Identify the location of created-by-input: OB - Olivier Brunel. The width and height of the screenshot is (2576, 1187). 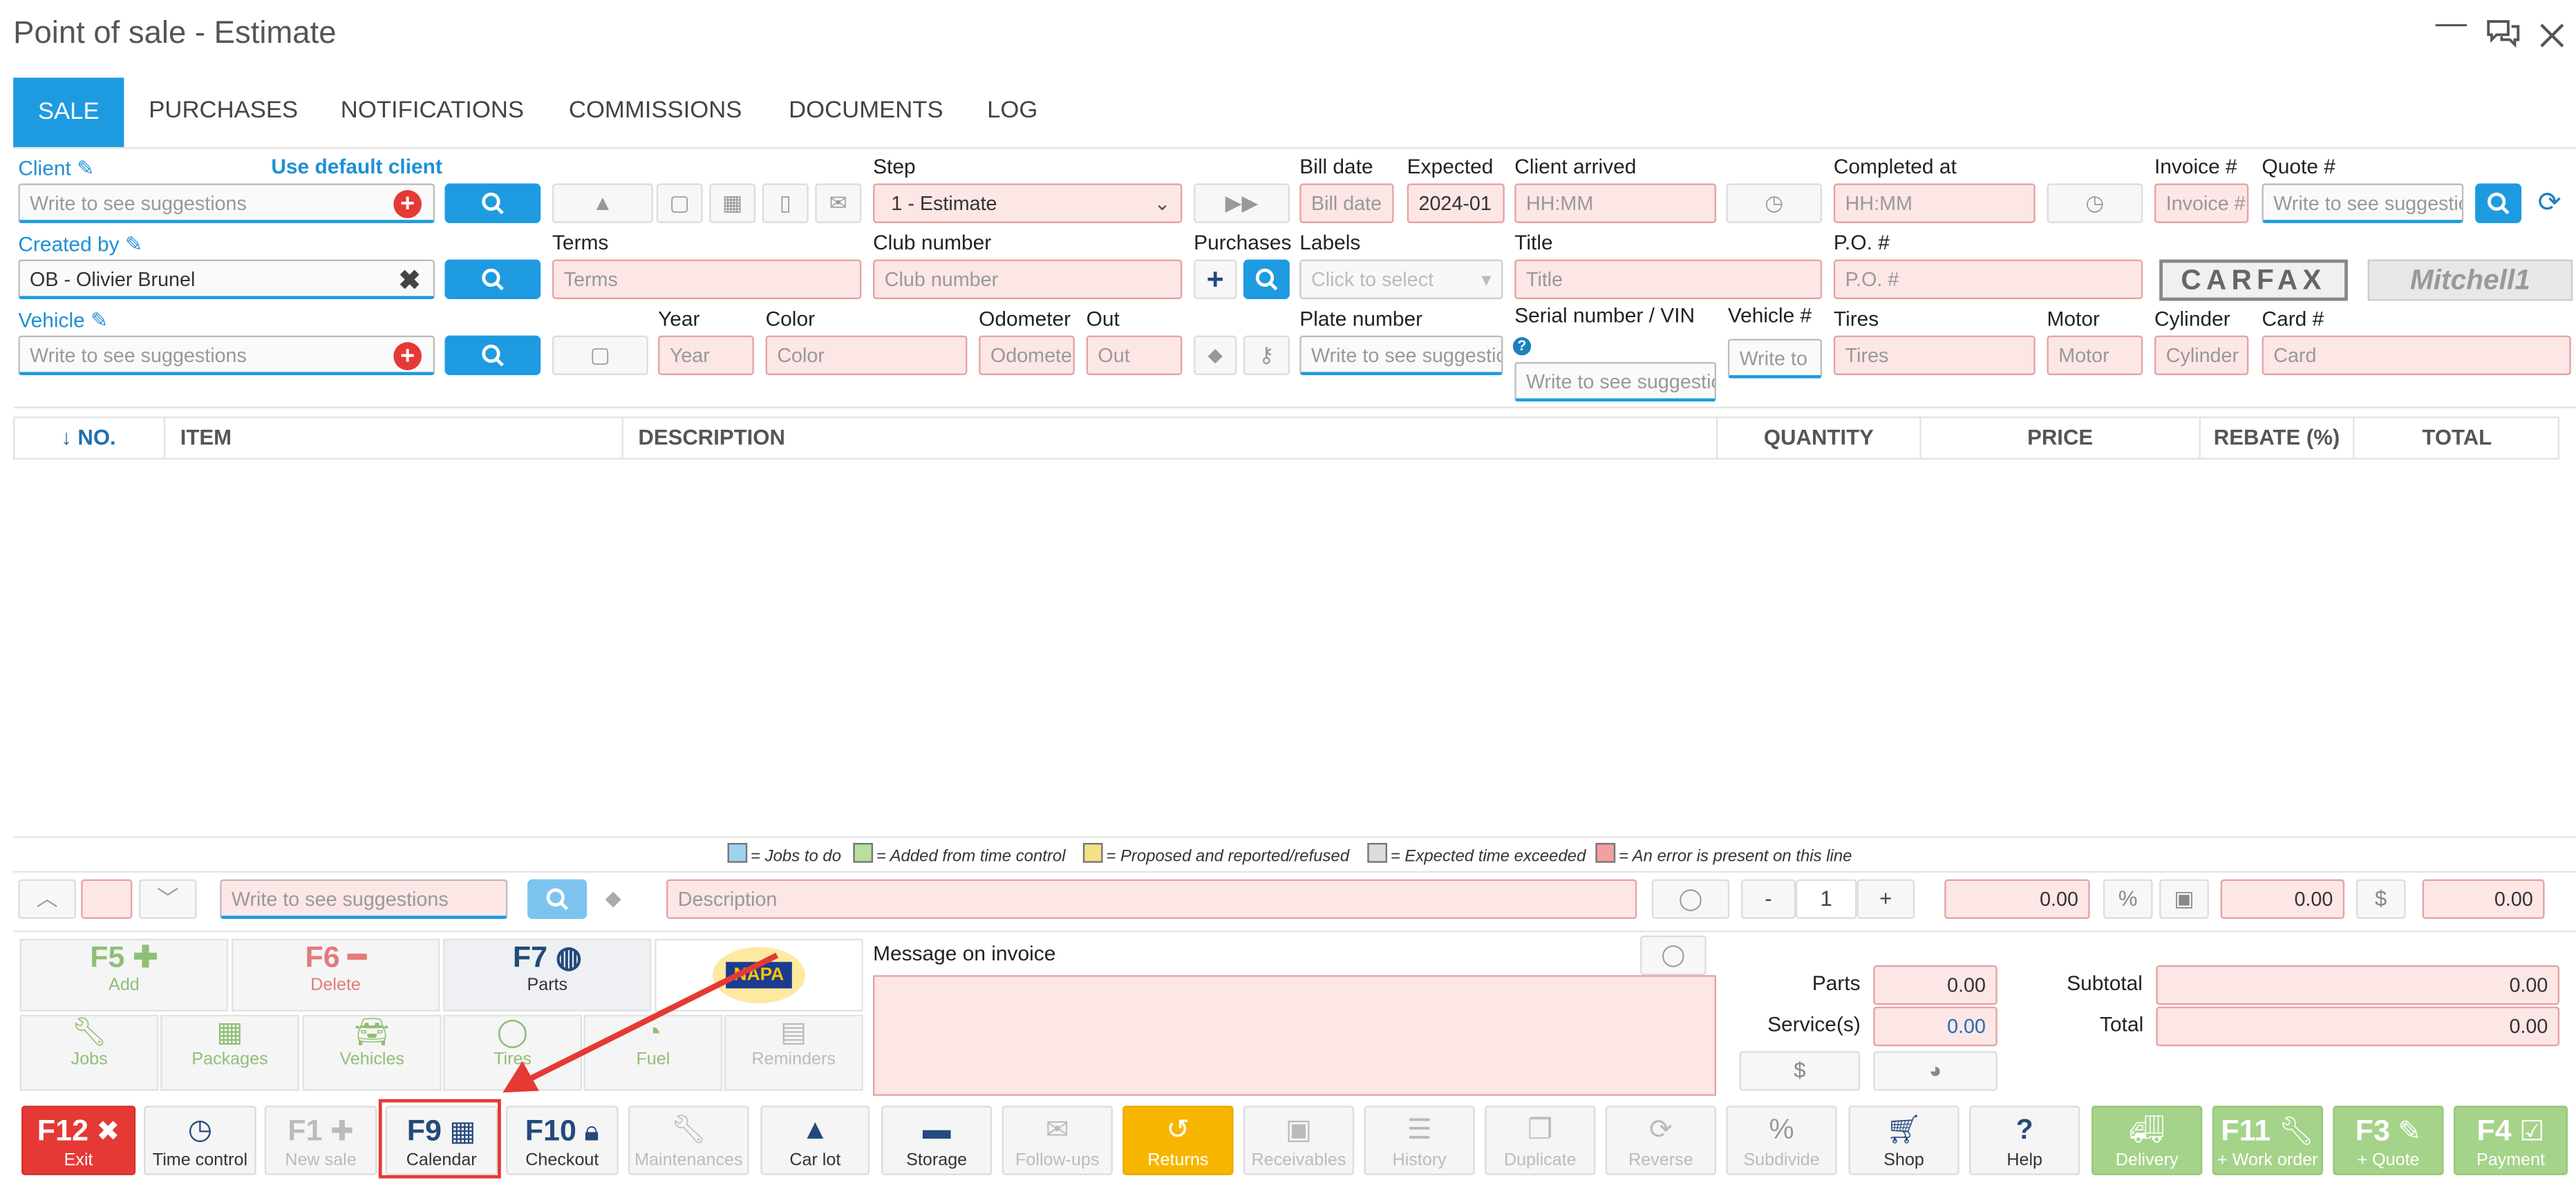
(226, 279).